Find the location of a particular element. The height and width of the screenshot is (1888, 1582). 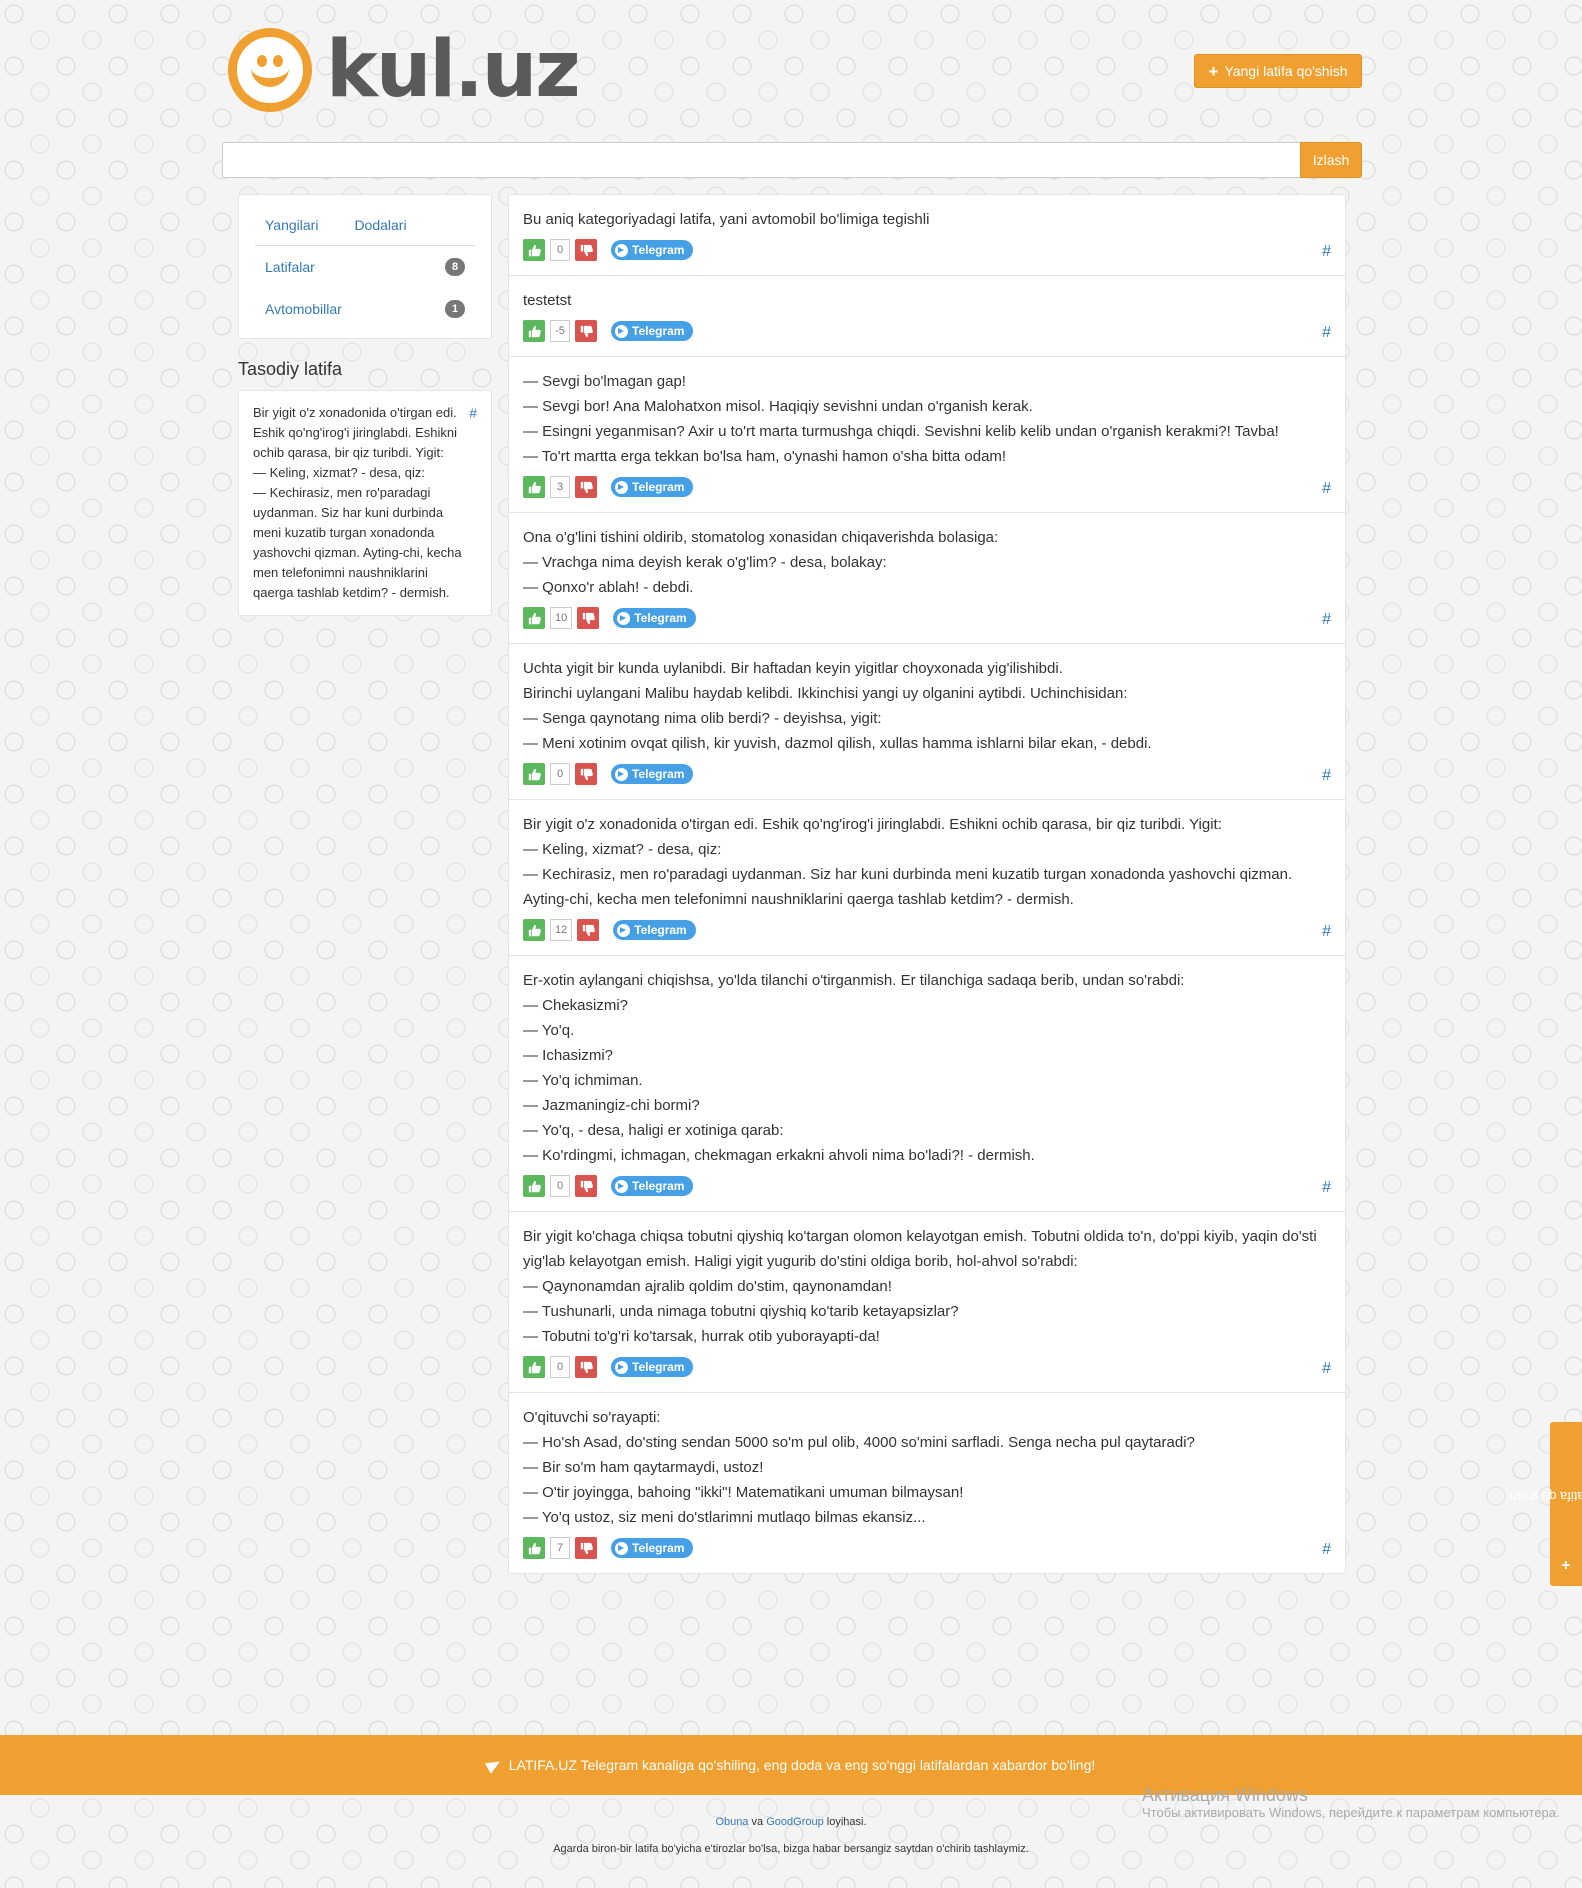

smiley-logo-icon is located at coordinates (270, 70).